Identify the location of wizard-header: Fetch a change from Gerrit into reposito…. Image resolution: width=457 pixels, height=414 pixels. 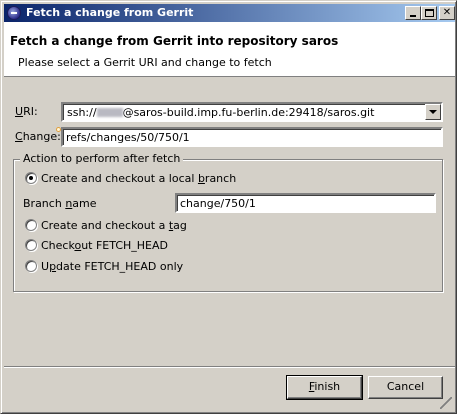
(229, 49).